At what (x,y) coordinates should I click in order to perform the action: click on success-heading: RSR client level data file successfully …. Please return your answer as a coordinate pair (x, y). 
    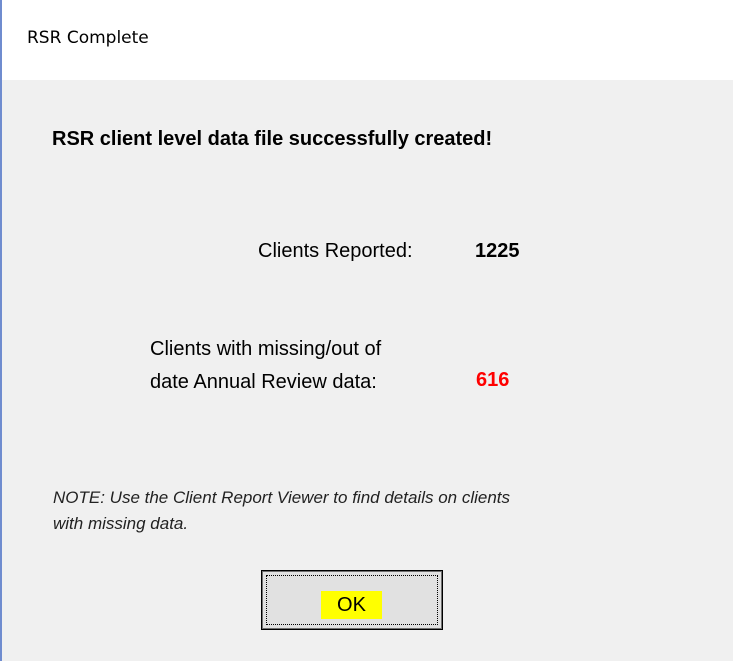
    Looking at the image, I should click on (272, 139).